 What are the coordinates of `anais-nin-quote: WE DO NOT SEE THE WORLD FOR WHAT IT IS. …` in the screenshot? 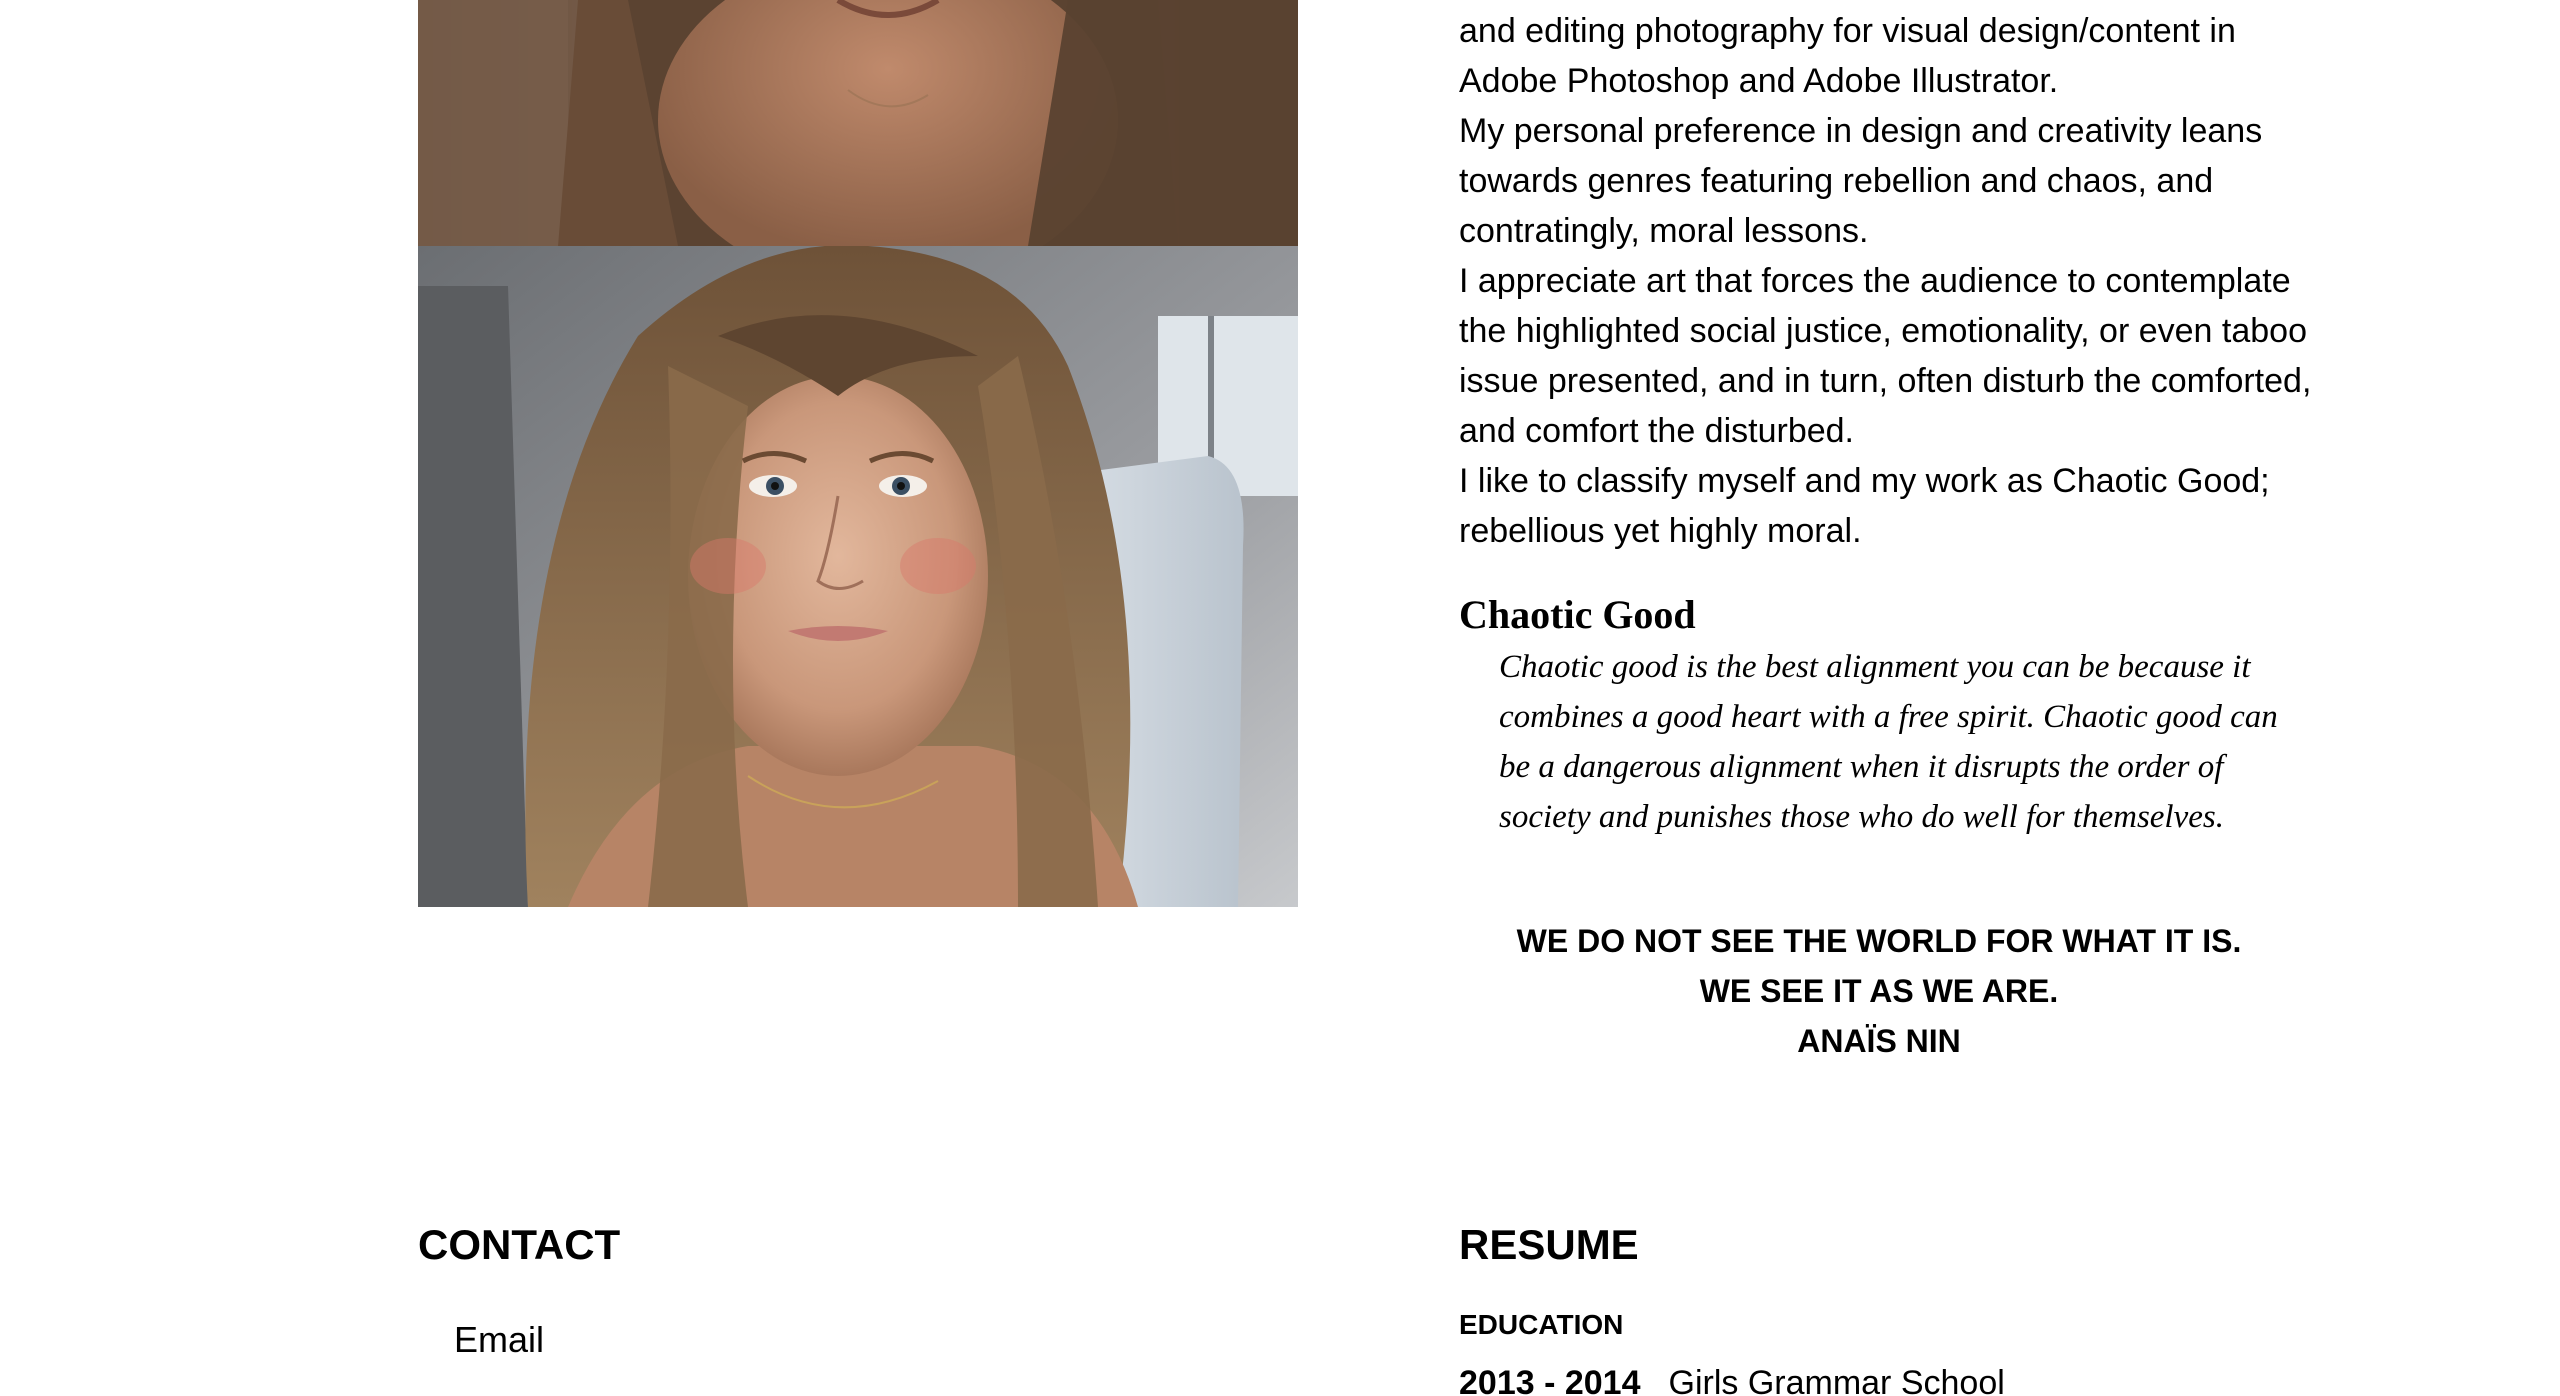 It's located at (1879, 991).